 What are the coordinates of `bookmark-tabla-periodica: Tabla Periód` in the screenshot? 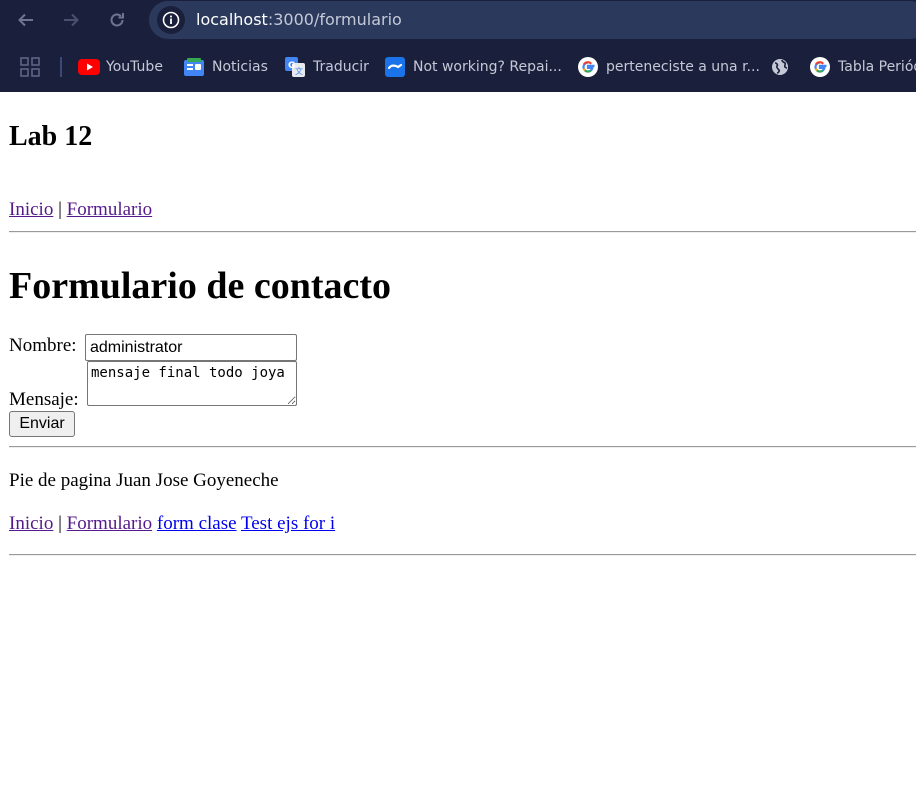 It's located at (863, 66).